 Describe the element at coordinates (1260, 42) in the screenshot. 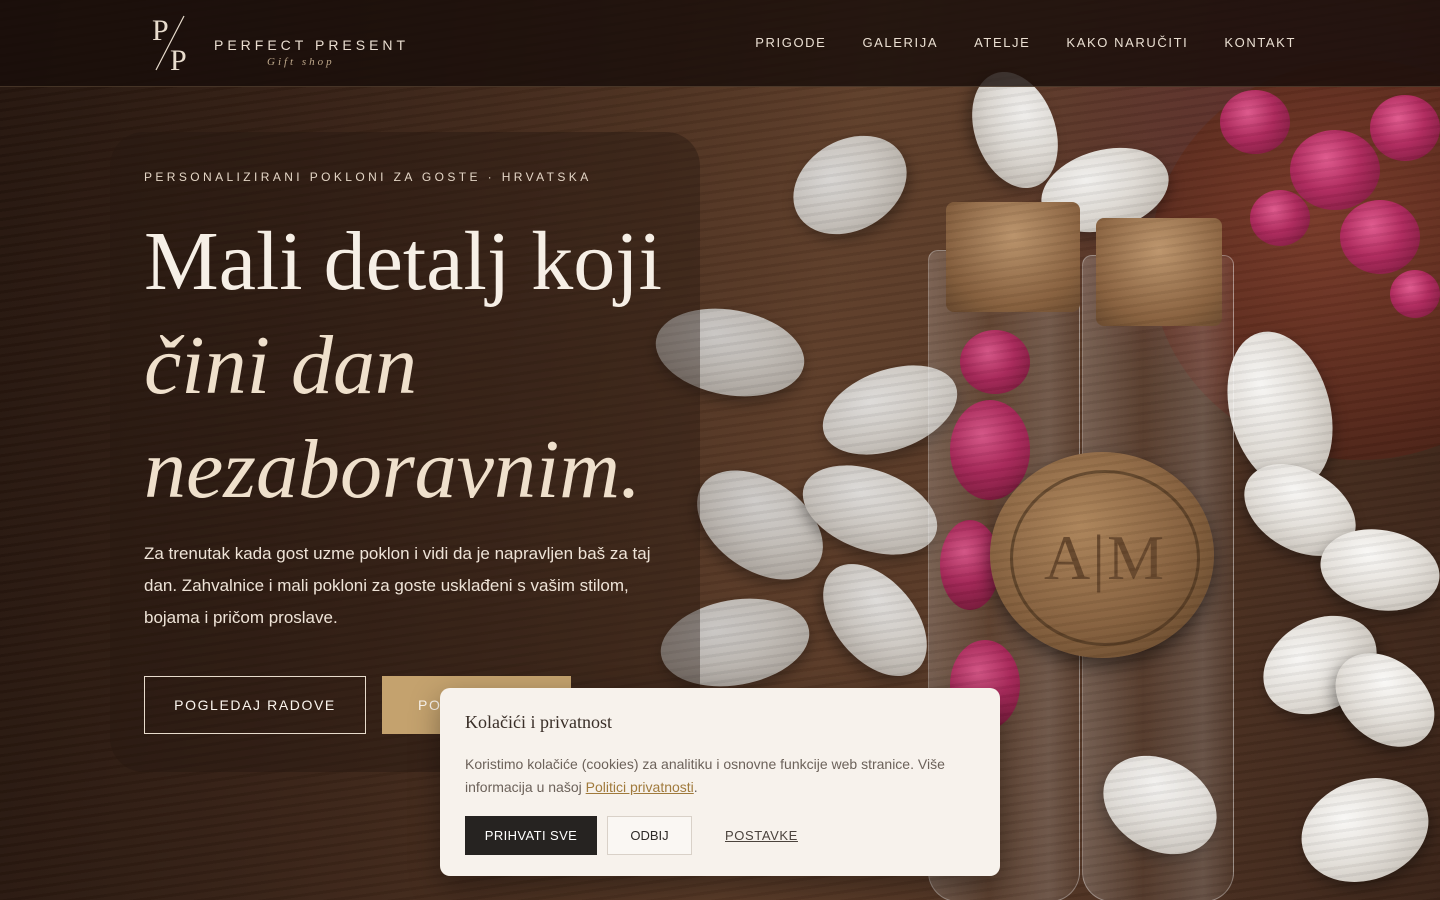

I see `nav-item-kontakt: KONTAKT` at that location.